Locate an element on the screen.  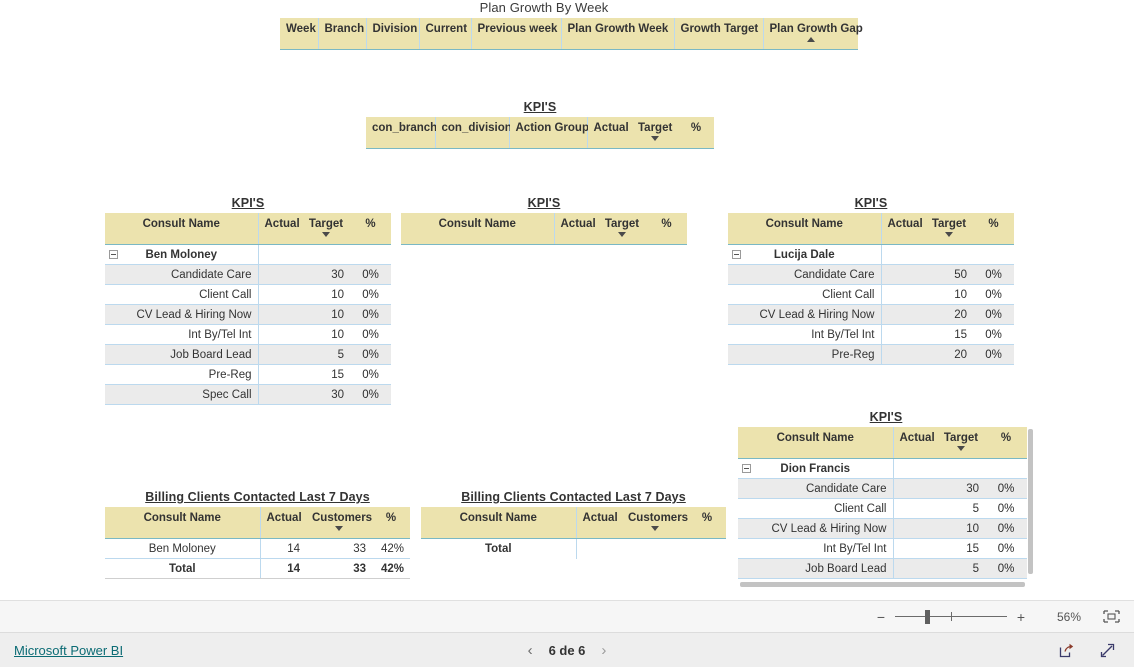
sort-ascending-arrow-icon is located at coordinates (810, 39).